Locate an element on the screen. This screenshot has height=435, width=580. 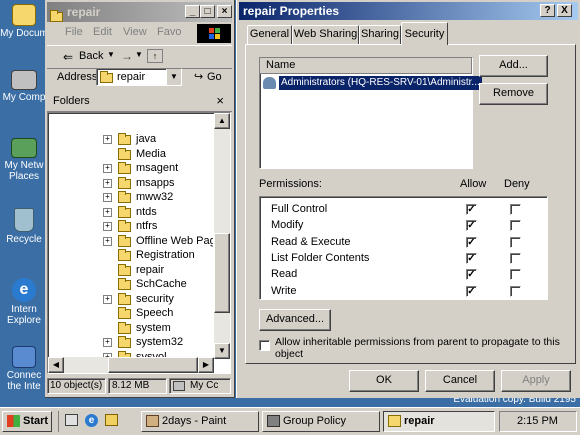
tree-item: + msagent is located at coordinates (128, 168).